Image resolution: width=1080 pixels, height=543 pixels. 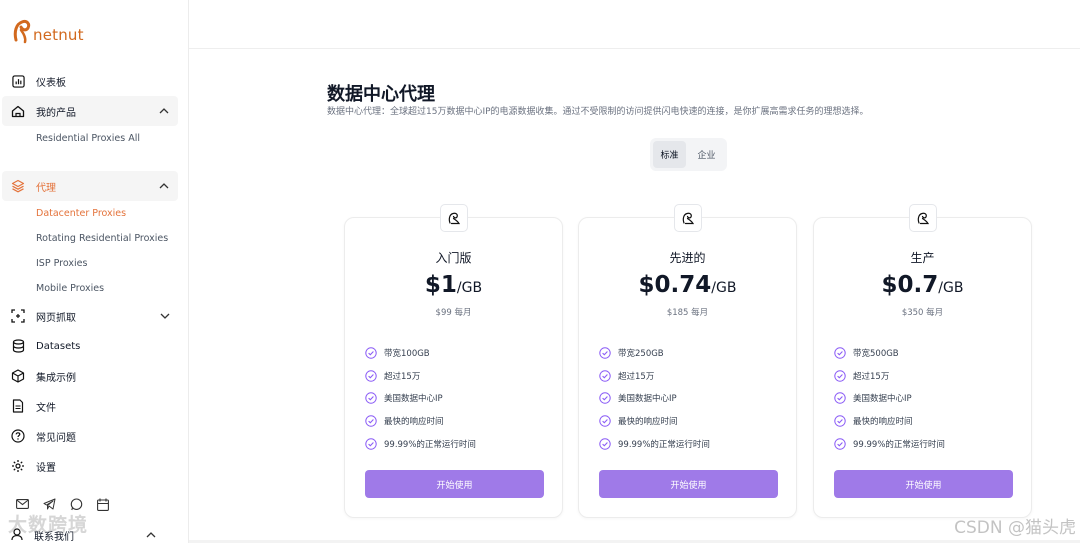 What do you see at coordinates (46, 188) in the screenshot?
I see `sidebar-item-label: 代理` at bounding box center [46, 188].